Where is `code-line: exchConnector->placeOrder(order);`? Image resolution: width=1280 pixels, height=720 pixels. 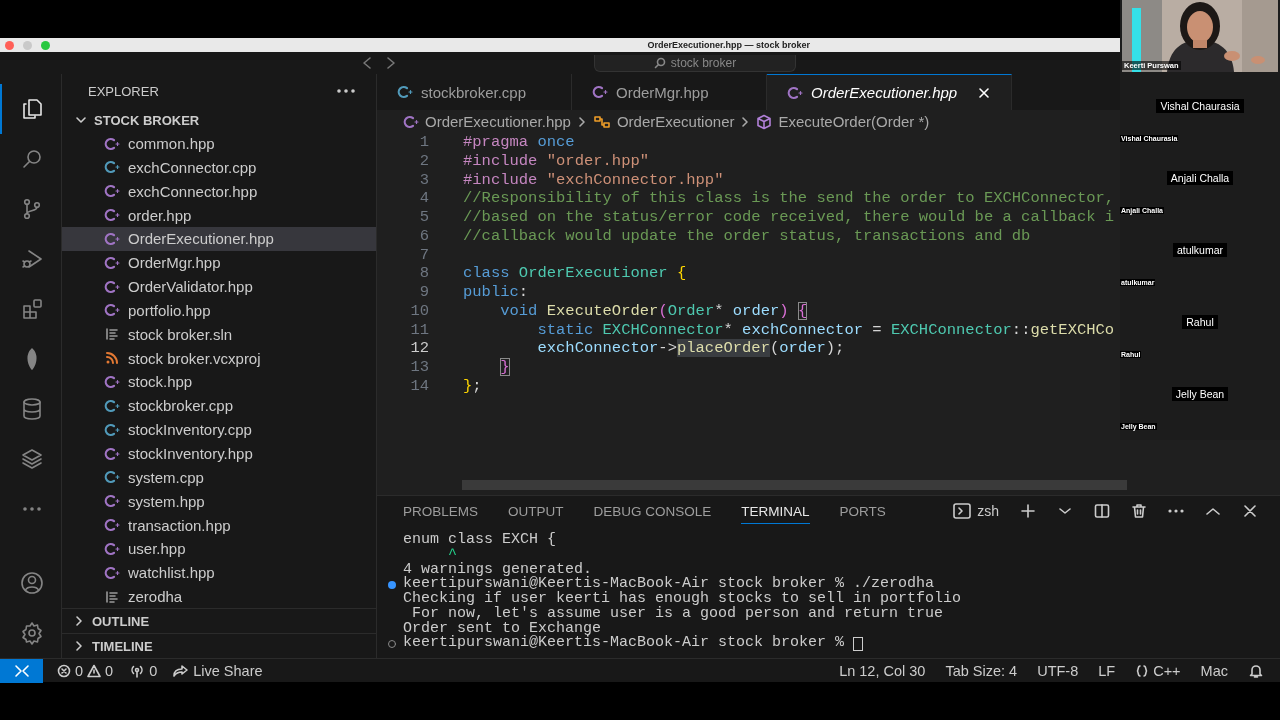 code-line: exchConnector->placeOrder(order); is located at coordinates (690, 349).